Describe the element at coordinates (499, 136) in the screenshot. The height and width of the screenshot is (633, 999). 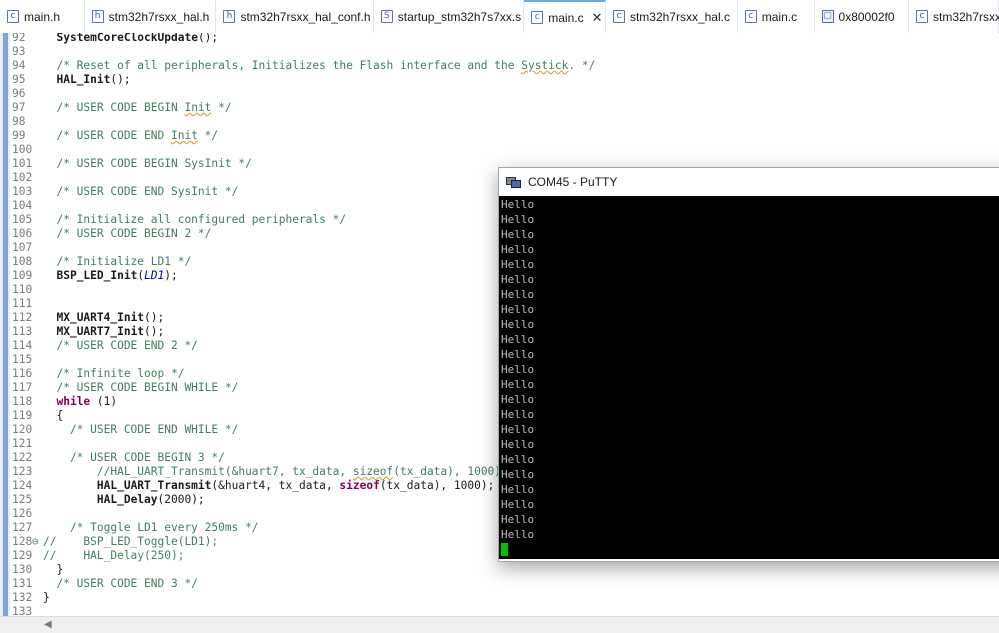
I see `code-line: 99 /* USER CODE END Init */` at that location.